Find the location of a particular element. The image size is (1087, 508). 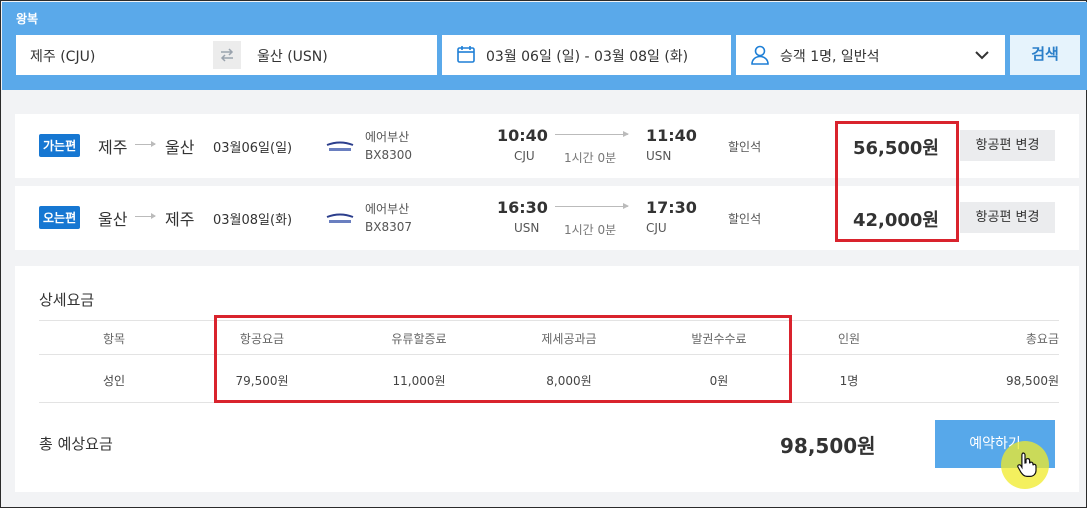

arrival-time: 11:40 is located at coordinates (671, 135).